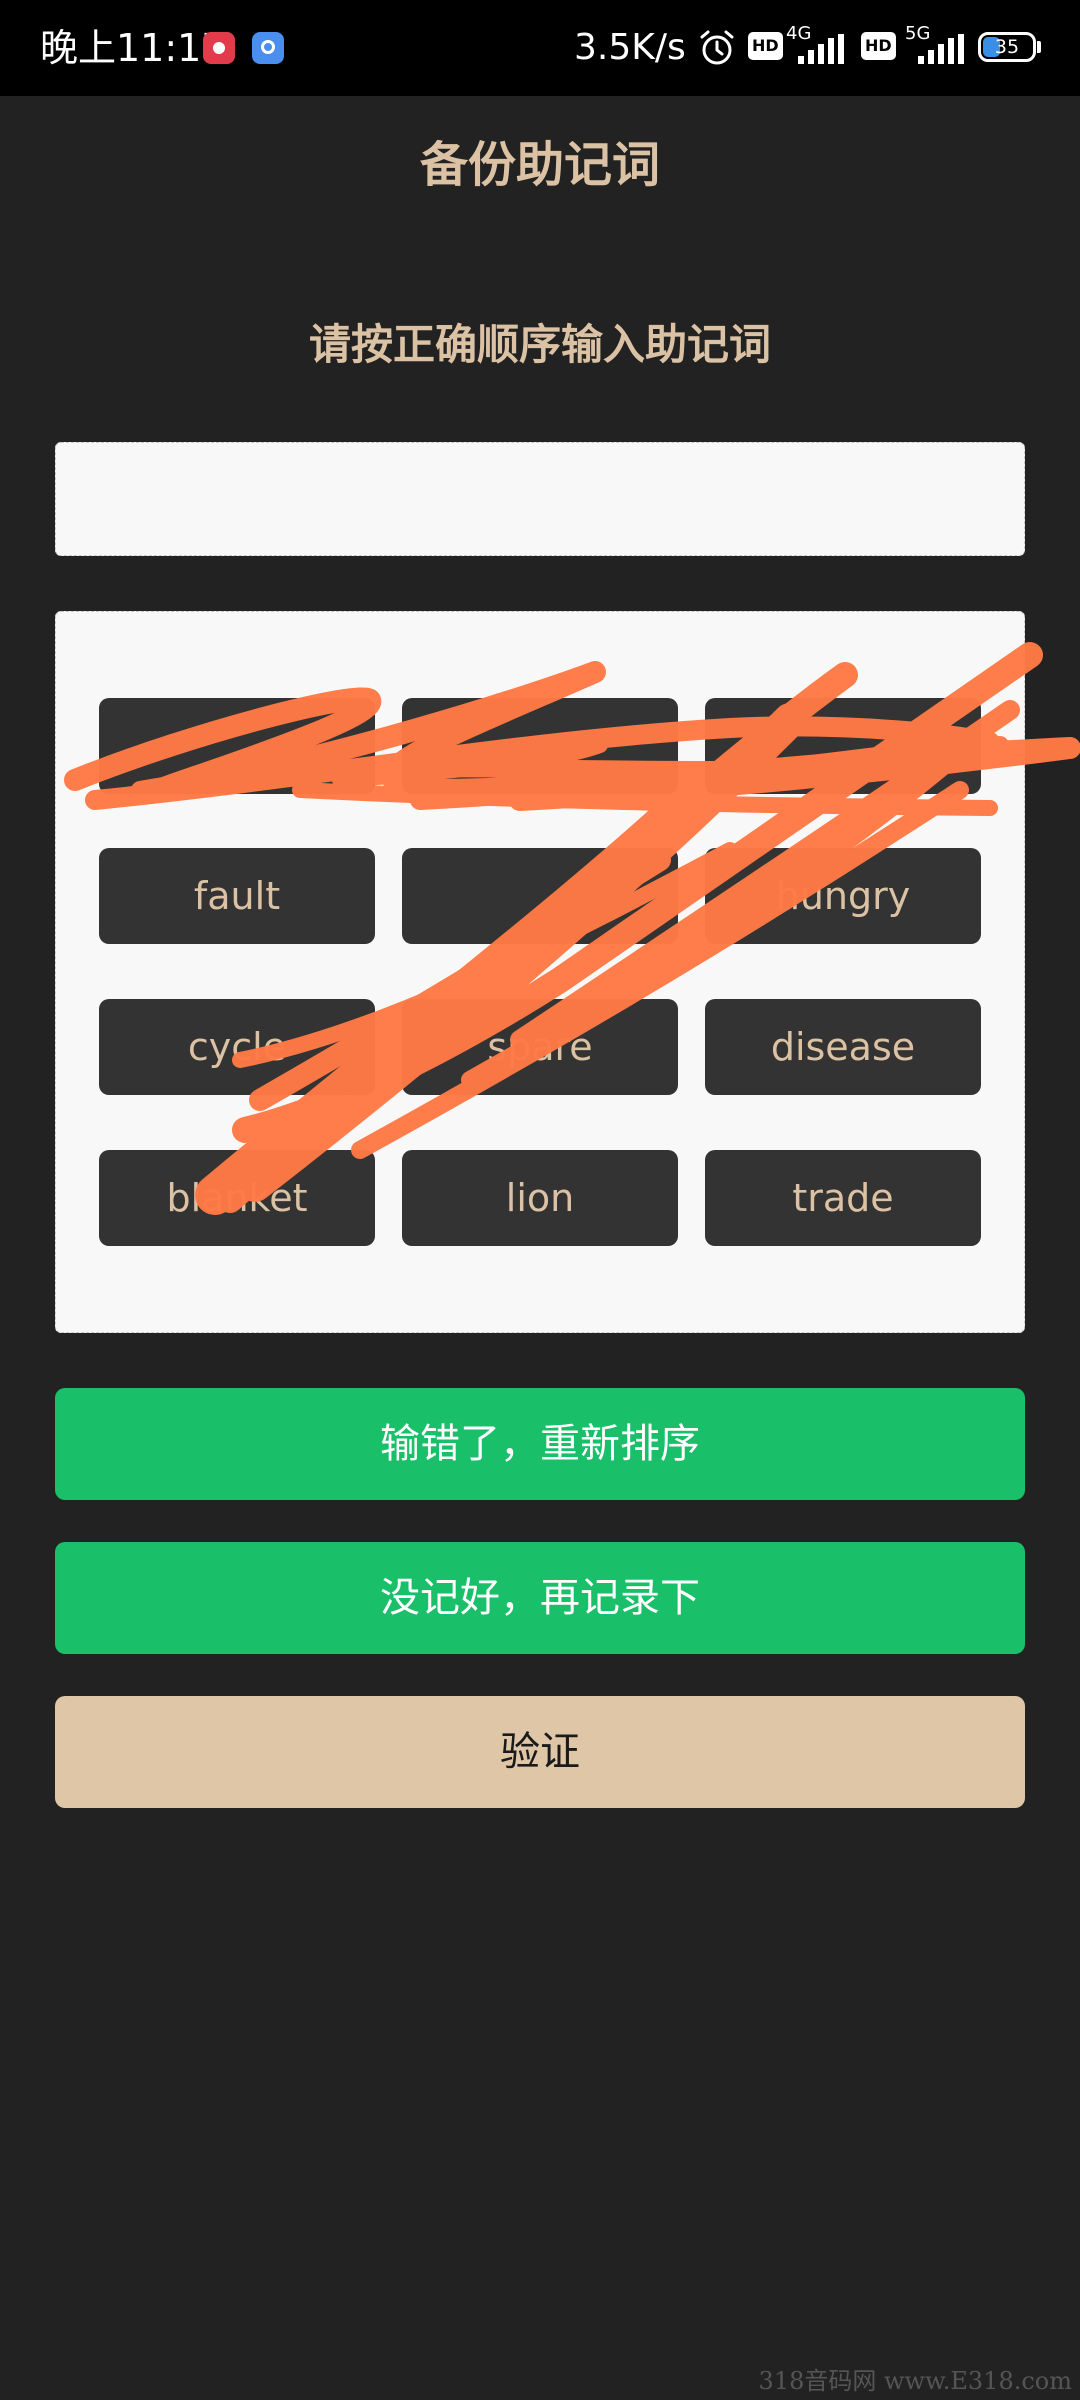 The image size is (1080, 2400). Describe the element at coordinates (540, 1598) in the screenshot. I see `rerecord-button: 没记好，再记录下` at that location.